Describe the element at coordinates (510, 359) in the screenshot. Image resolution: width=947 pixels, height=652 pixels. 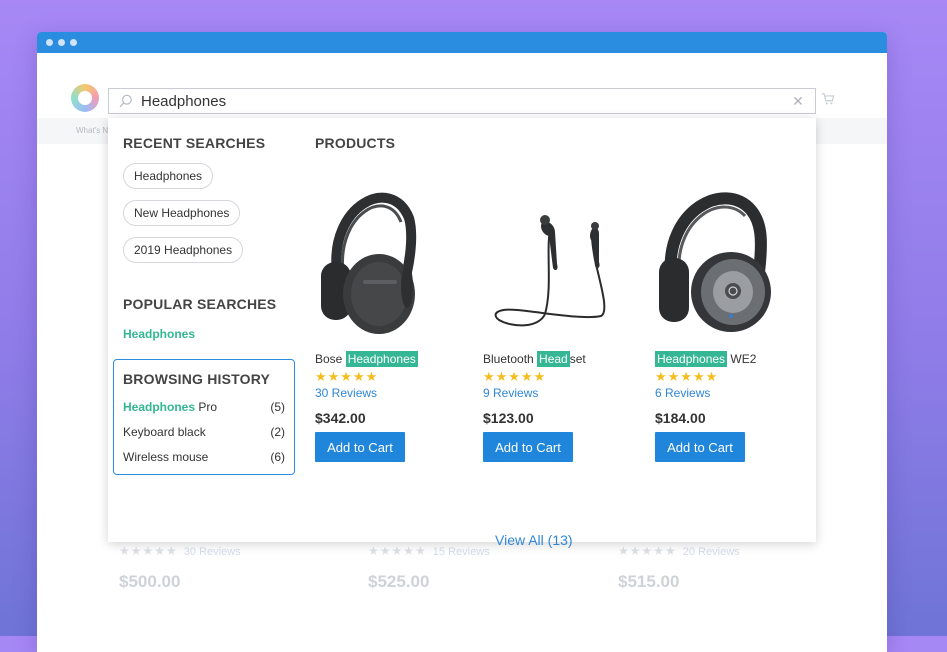
I see `product-name-text: Bluetooth` at that location.